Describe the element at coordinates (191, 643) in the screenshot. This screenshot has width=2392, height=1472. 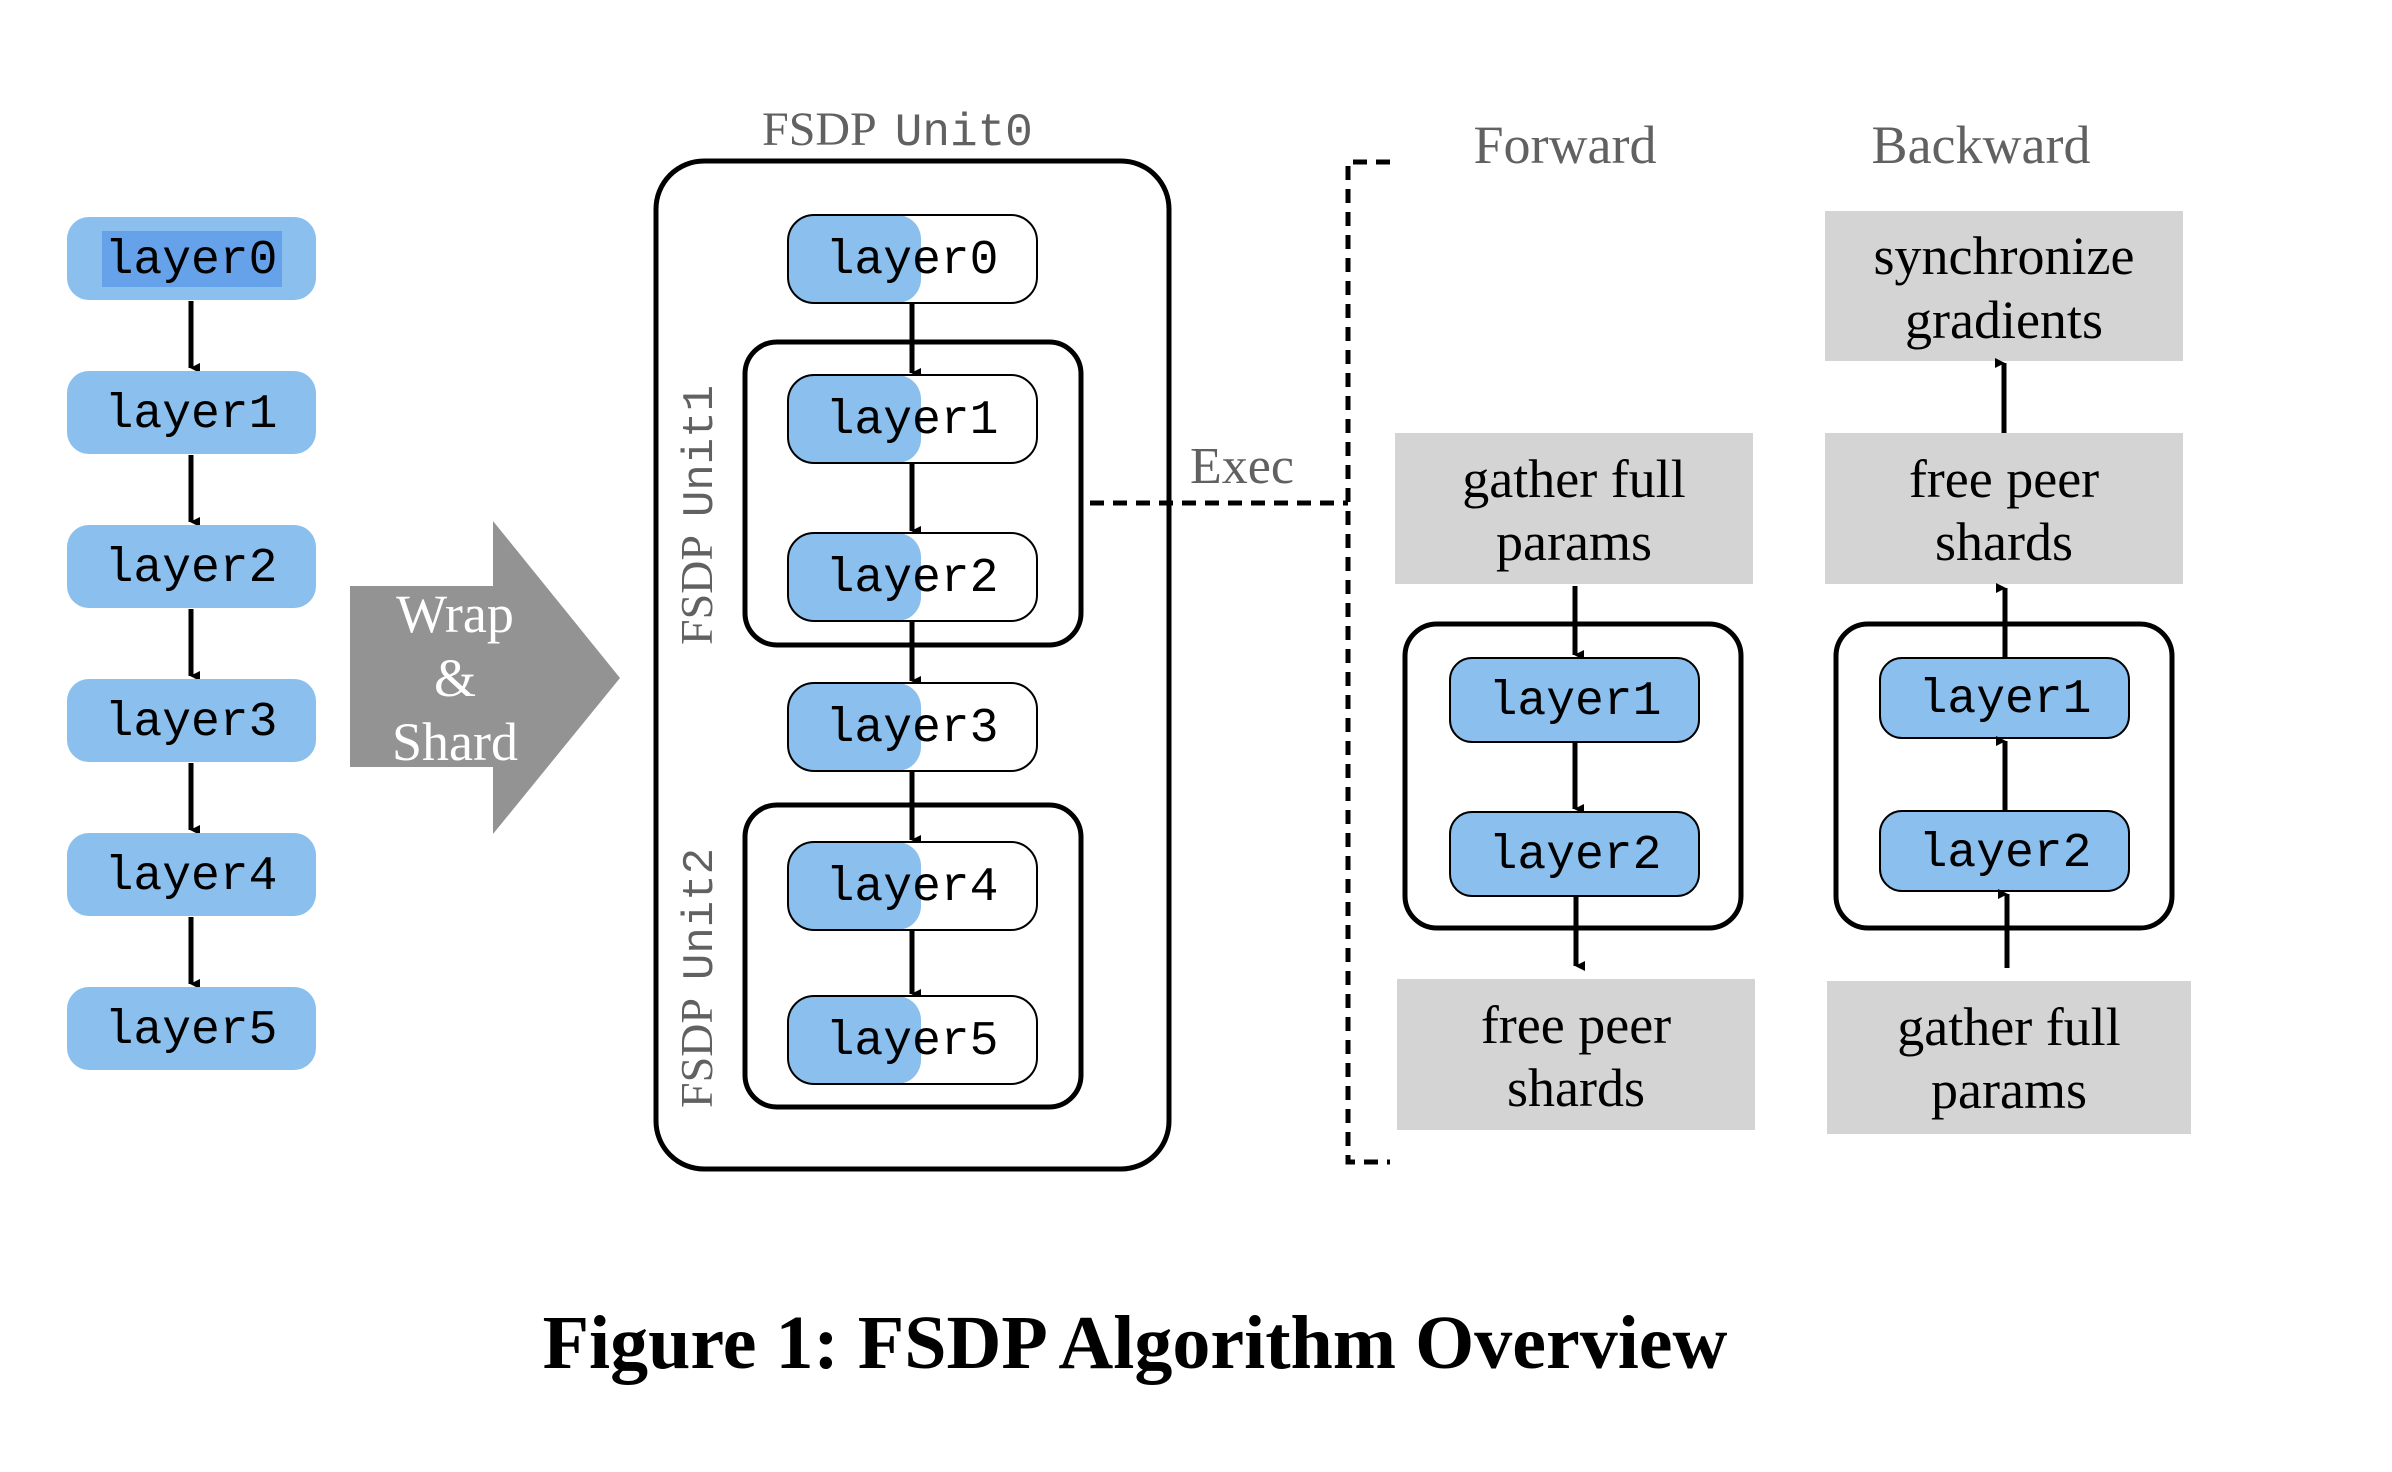
I see `model-layer-stack: layer0 layer1 layer2 layer3 layer4 layer5` at that location.